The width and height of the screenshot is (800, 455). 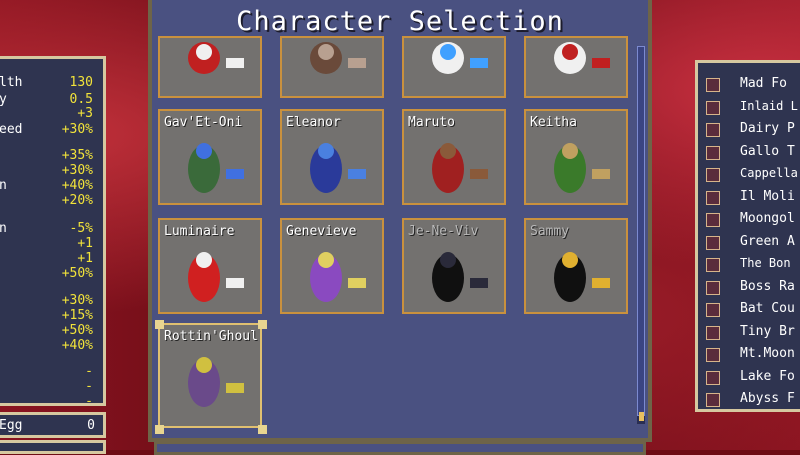 I want to click on character-card: Sammy, so click(x=576, y=266).